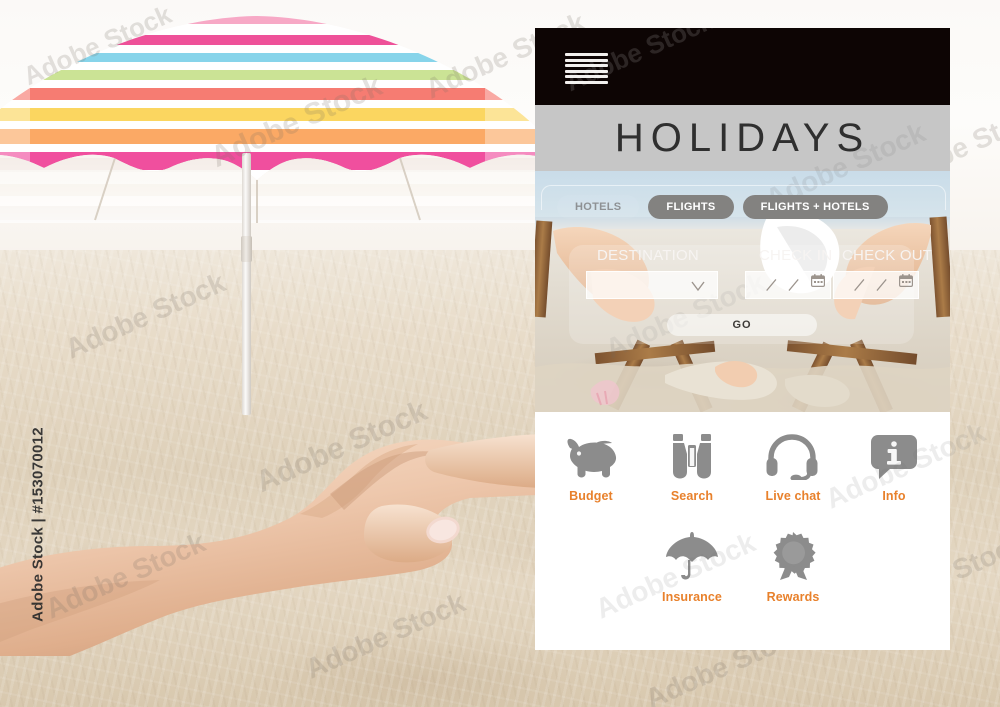 This screenshot has width=1000, height=707. I want to click on quick-link-budget: Budget, so click(591, 462).